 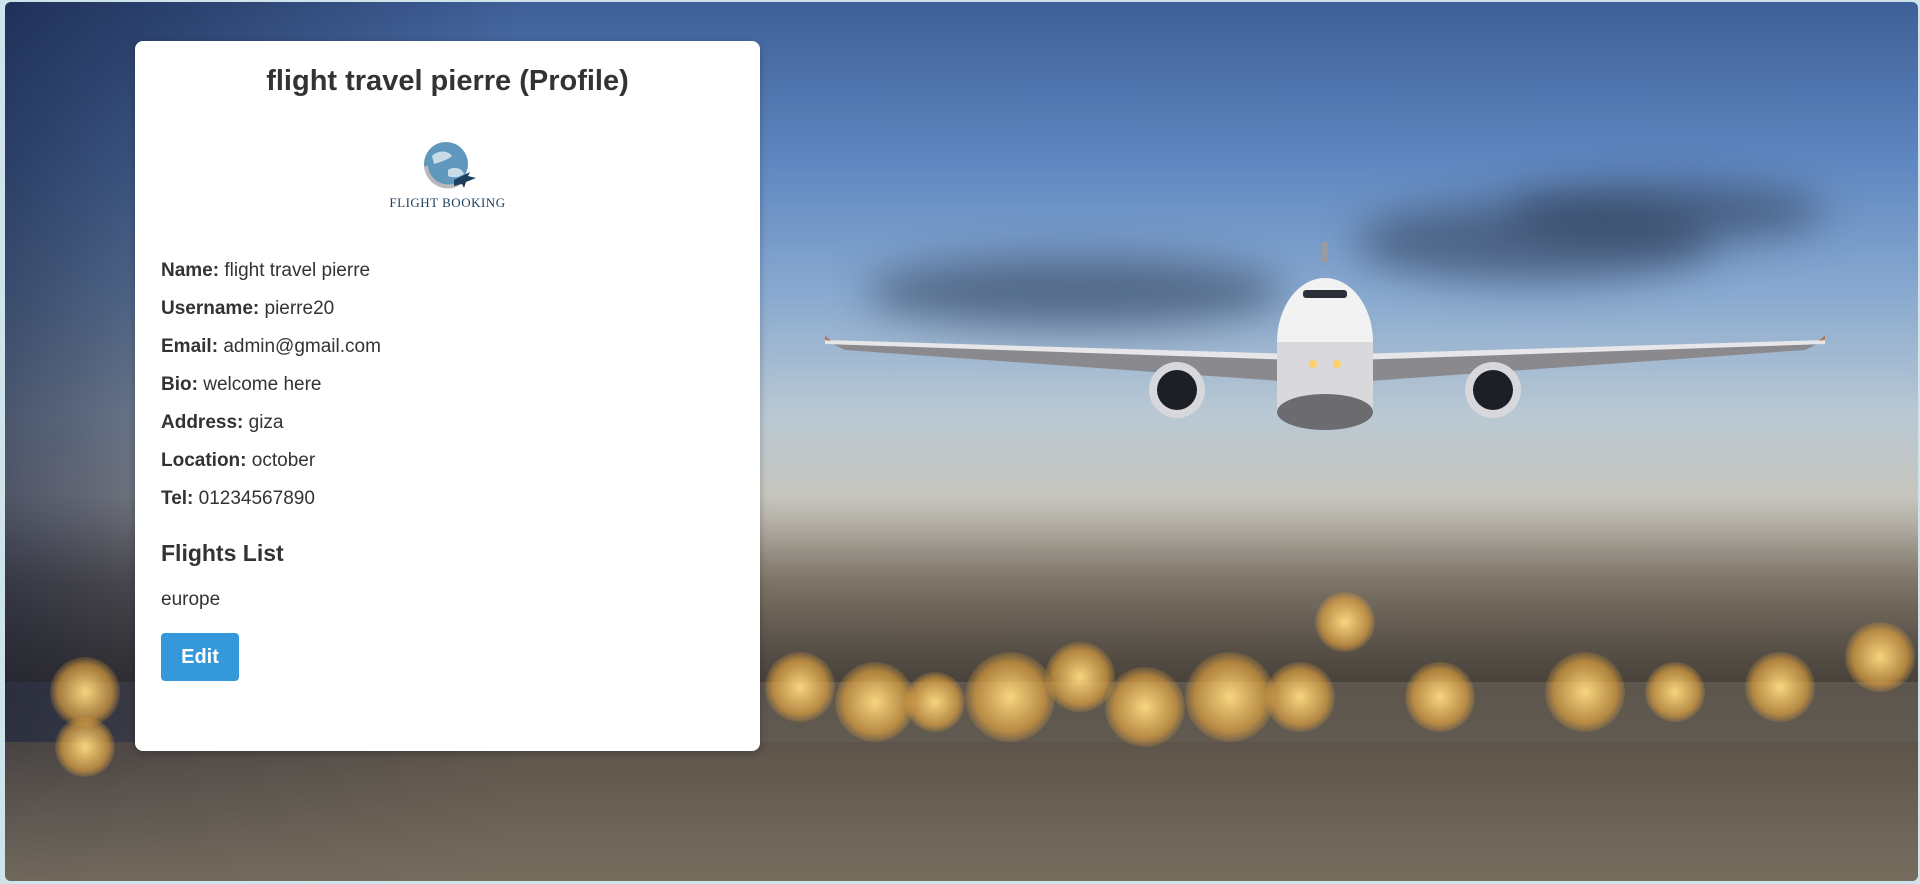 What do you see at coordinates (1665, 212) in the screenshot?
I see `cloud` at bounding box center [1665, 212].